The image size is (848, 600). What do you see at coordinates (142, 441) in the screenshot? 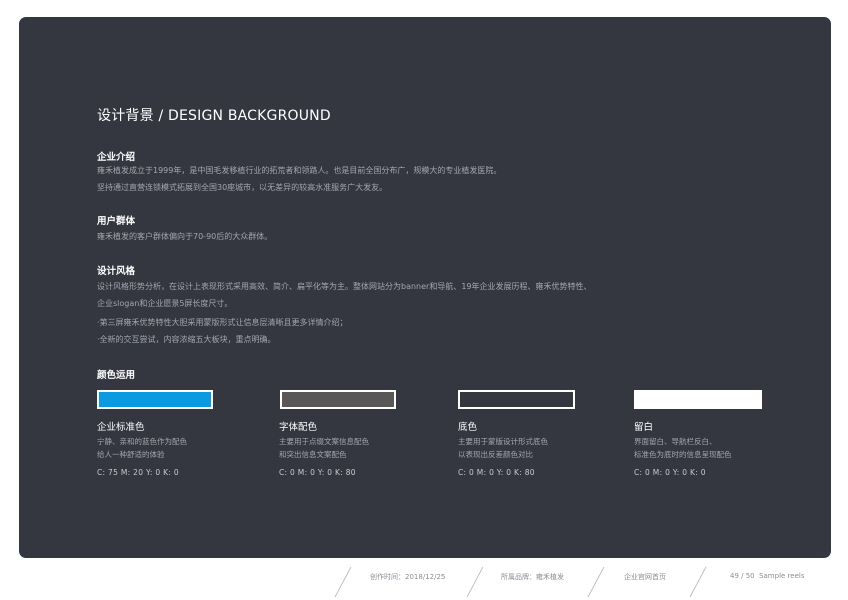
I see `desc-line: 宁静、亲和的蓝色作为配色` at bounding box center [142, 441].